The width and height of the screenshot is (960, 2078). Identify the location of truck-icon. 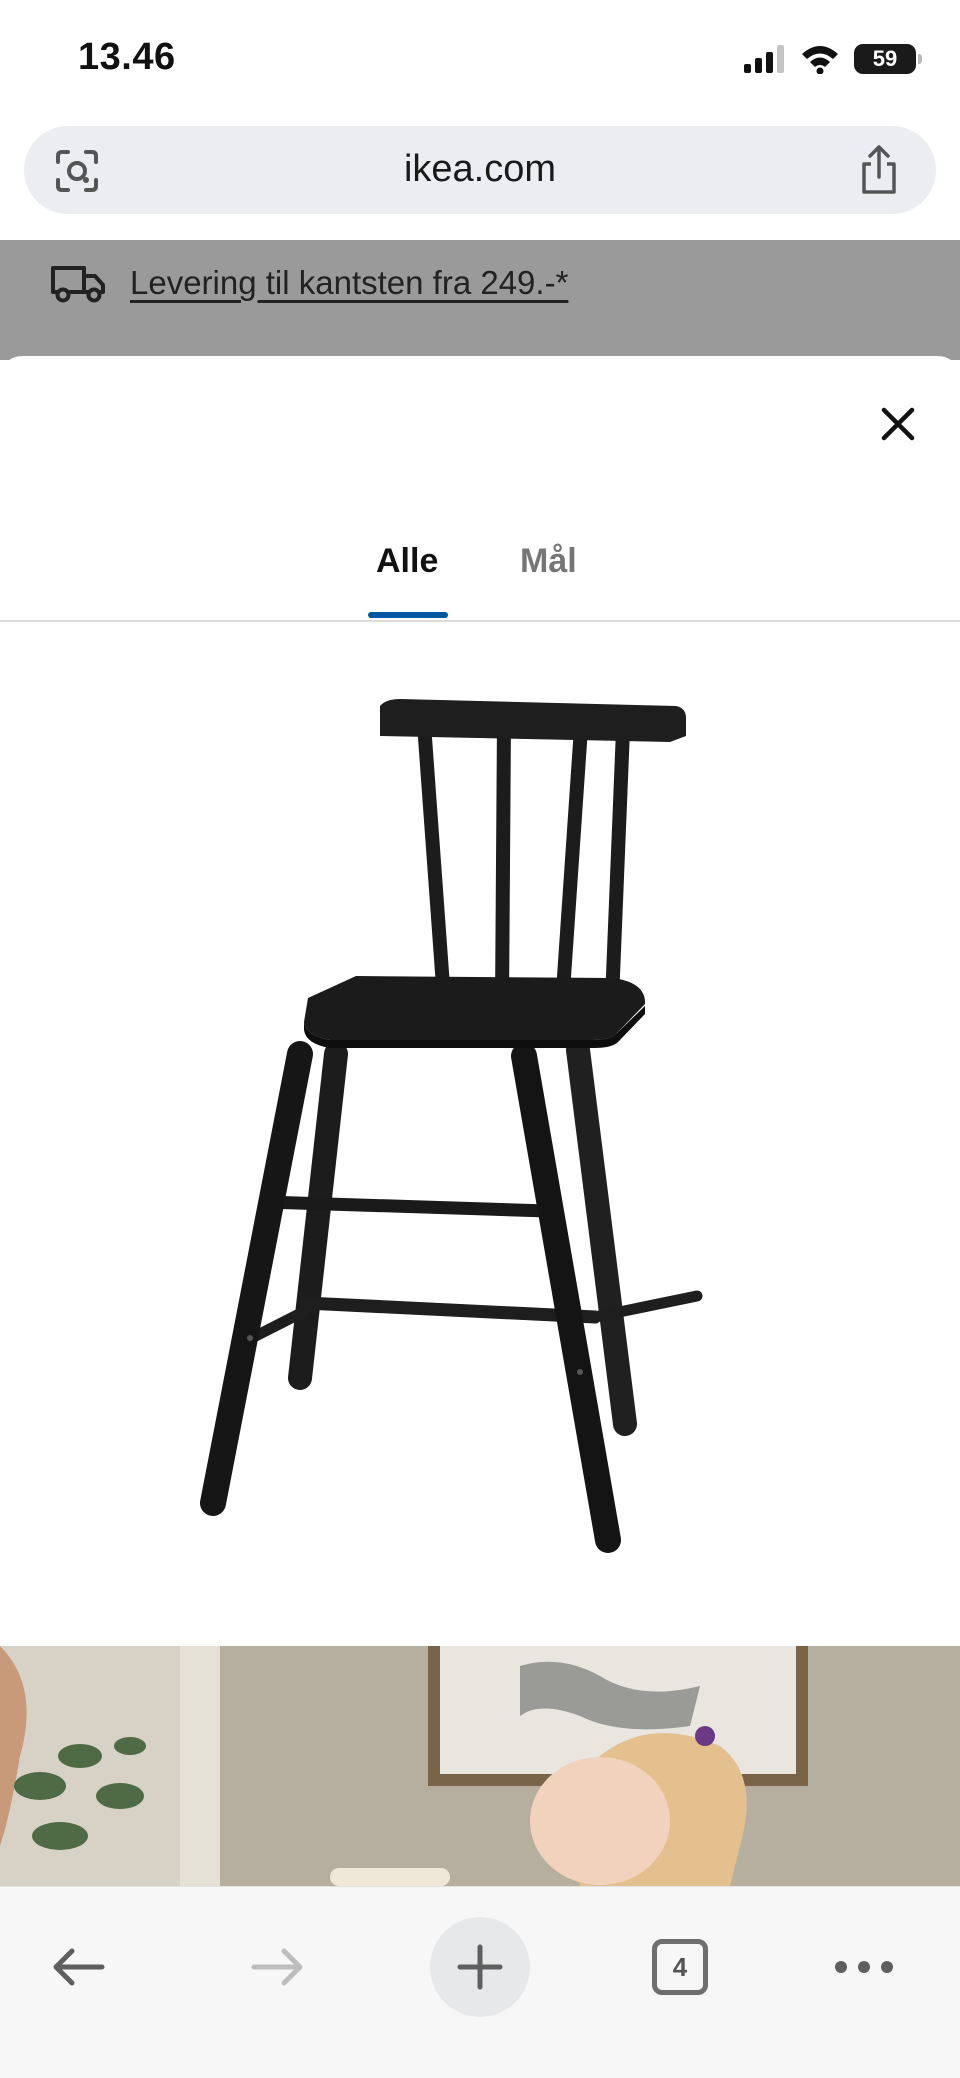
(78, 284).